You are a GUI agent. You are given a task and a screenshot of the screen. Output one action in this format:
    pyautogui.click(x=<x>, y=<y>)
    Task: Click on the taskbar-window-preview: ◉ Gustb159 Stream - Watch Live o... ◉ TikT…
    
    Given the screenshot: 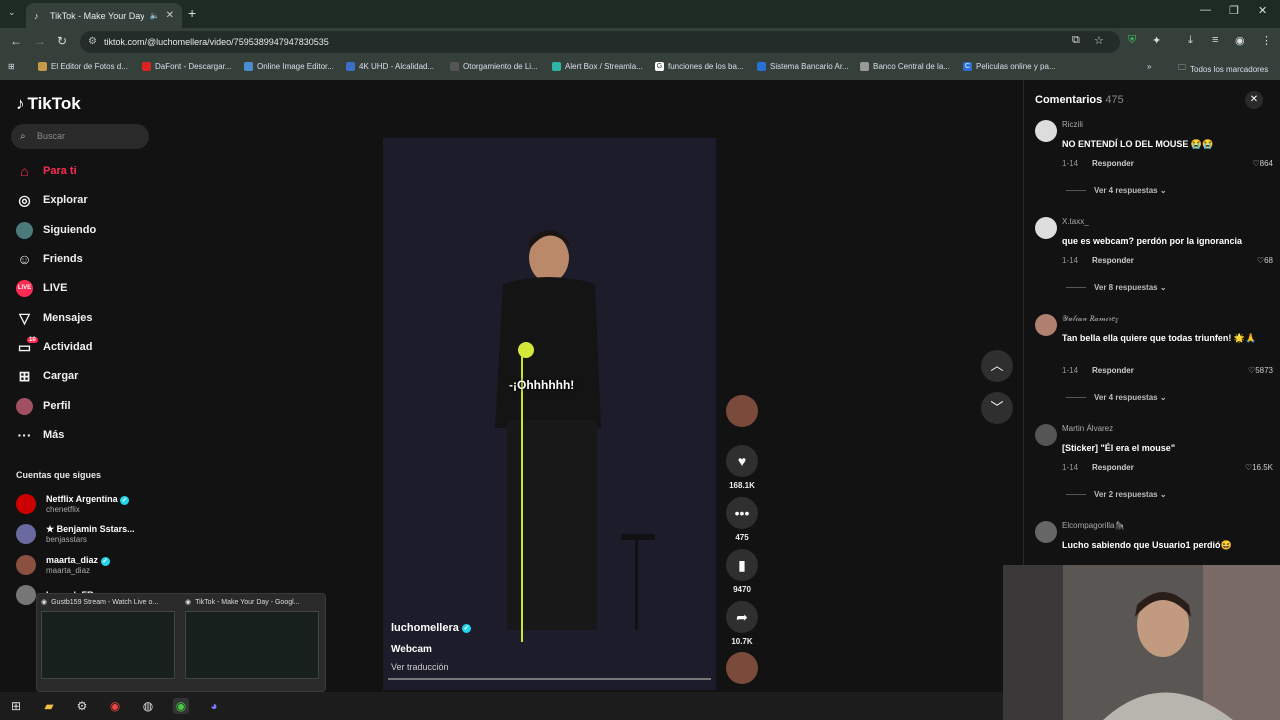 What is the action you would take?
    pyautogui.click(x=181, y=642)
    